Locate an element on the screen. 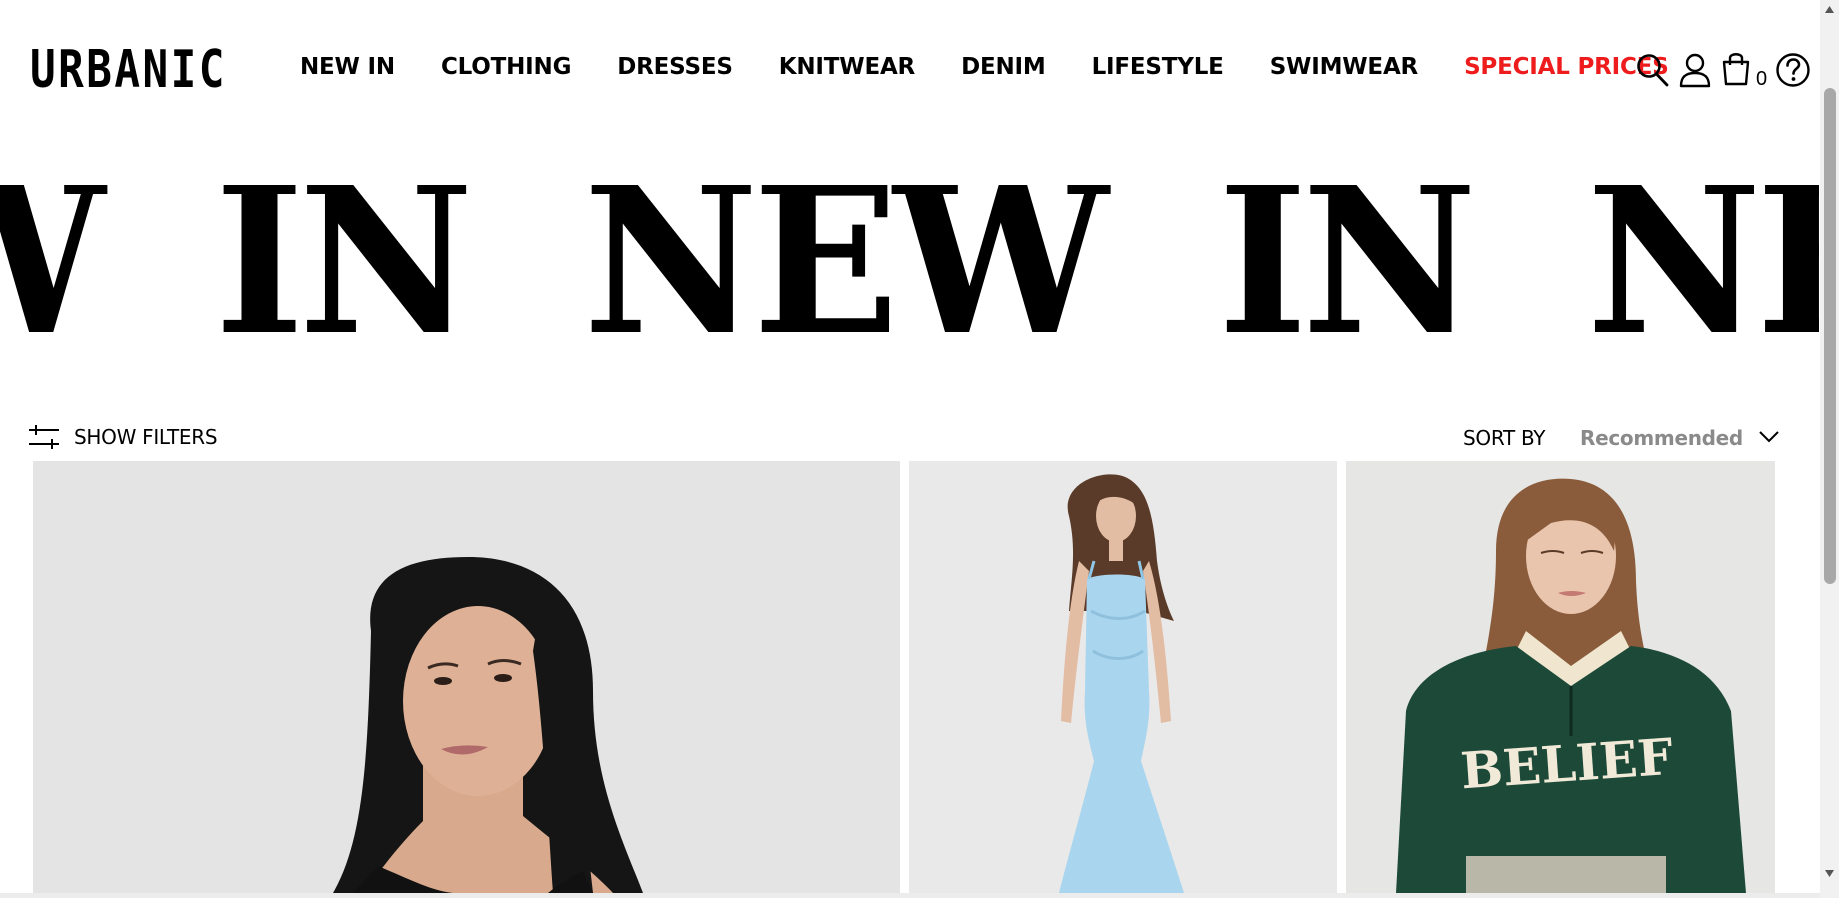 The image size is (1839, 898). account-button is located at coordinates (1696, 72).